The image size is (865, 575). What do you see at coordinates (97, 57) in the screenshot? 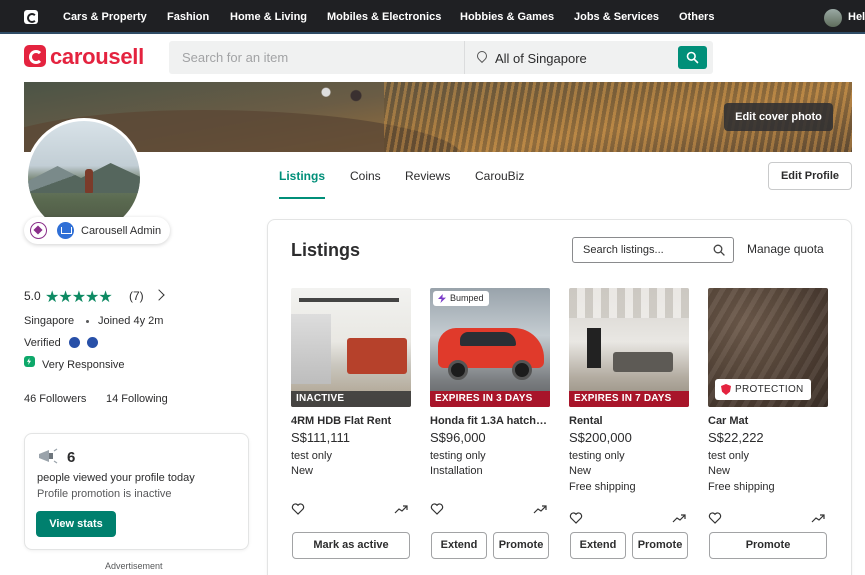
I see `carousell-logo-text: carousell` at bounding box center [97, 57].